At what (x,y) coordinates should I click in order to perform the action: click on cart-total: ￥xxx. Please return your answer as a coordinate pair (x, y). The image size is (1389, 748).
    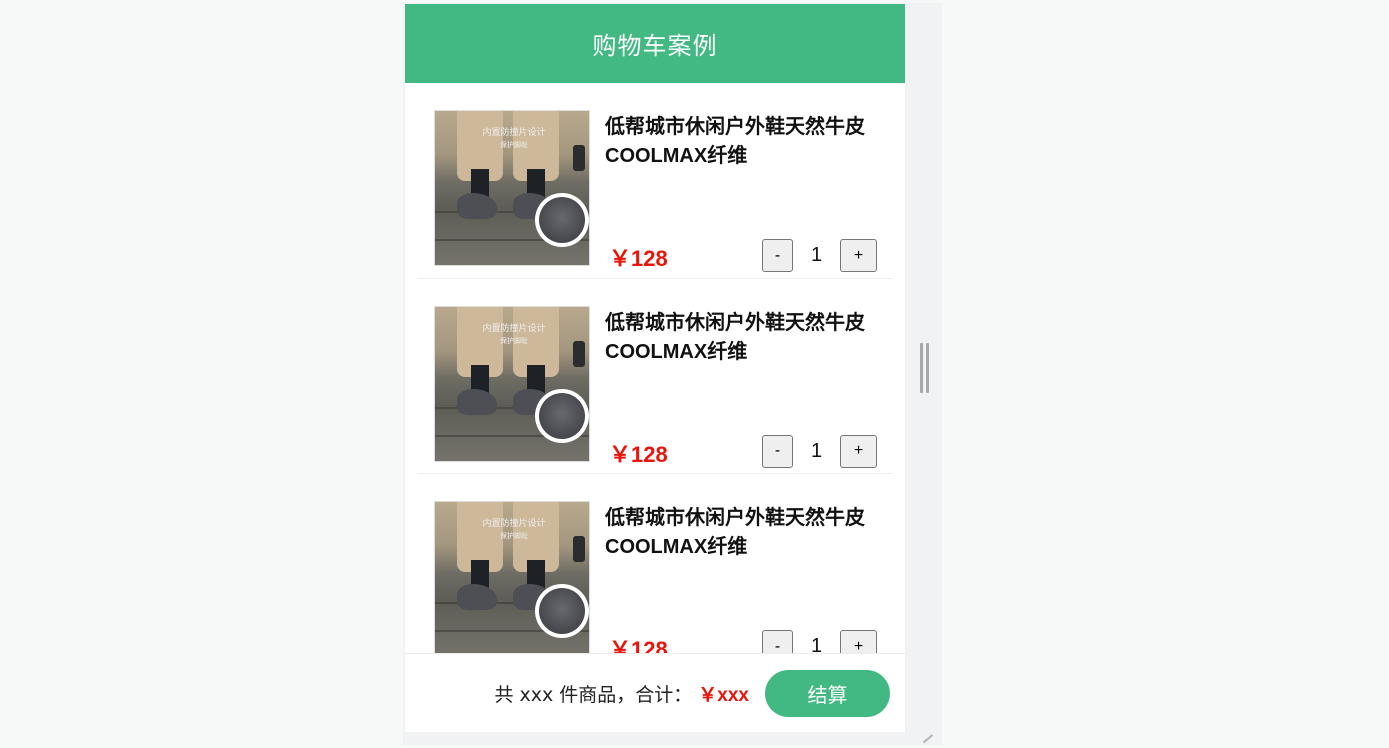
    Looking at the image, I should click on (723, 695).